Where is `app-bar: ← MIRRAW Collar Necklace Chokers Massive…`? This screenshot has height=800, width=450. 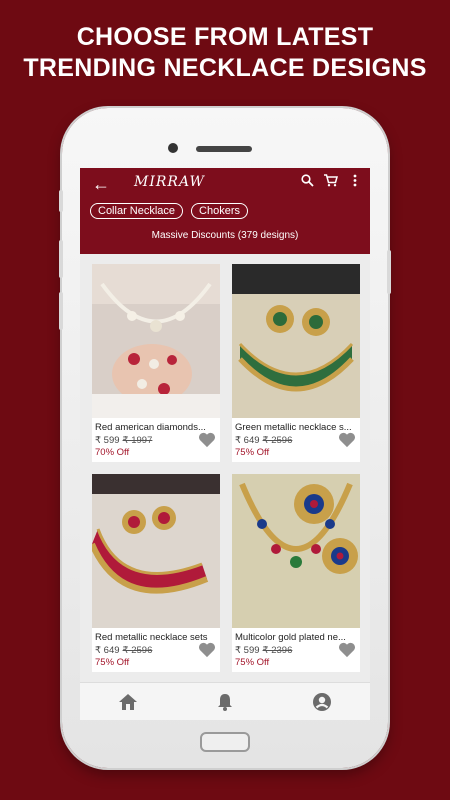
app-bar: ← MIRRAW Collar Necklace Chokers Massive… is located at coordinates (225, 211).